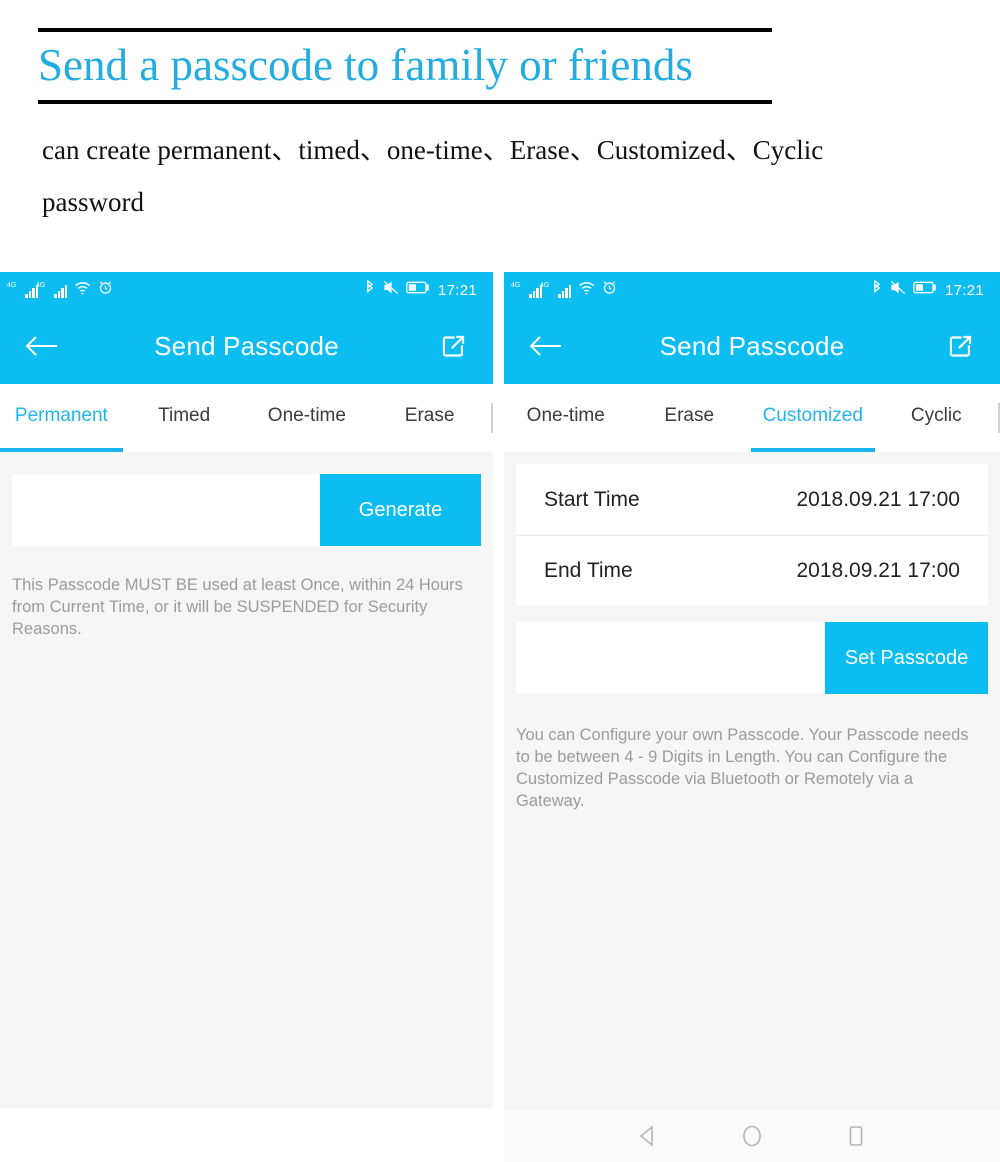 This screenshot has height=1162, width=1000. Describe the element at coordinates (492, 418) in the screenshot. I see `tab-overflow-divider` at that location.